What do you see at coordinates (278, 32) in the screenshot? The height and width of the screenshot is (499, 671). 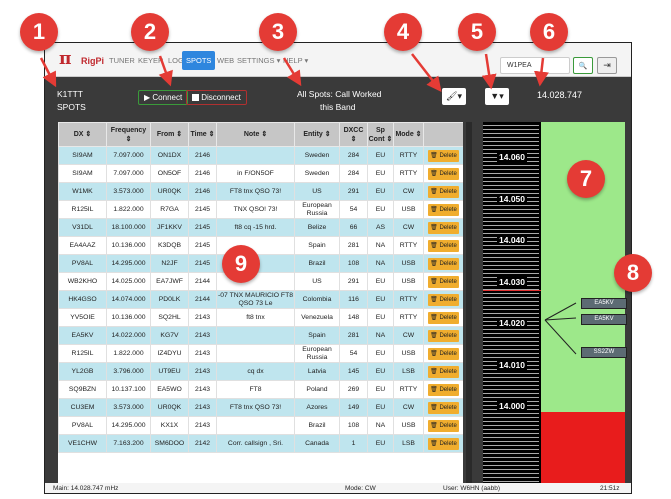 I see `callout-3: 3` at bounding box center [278, 32].